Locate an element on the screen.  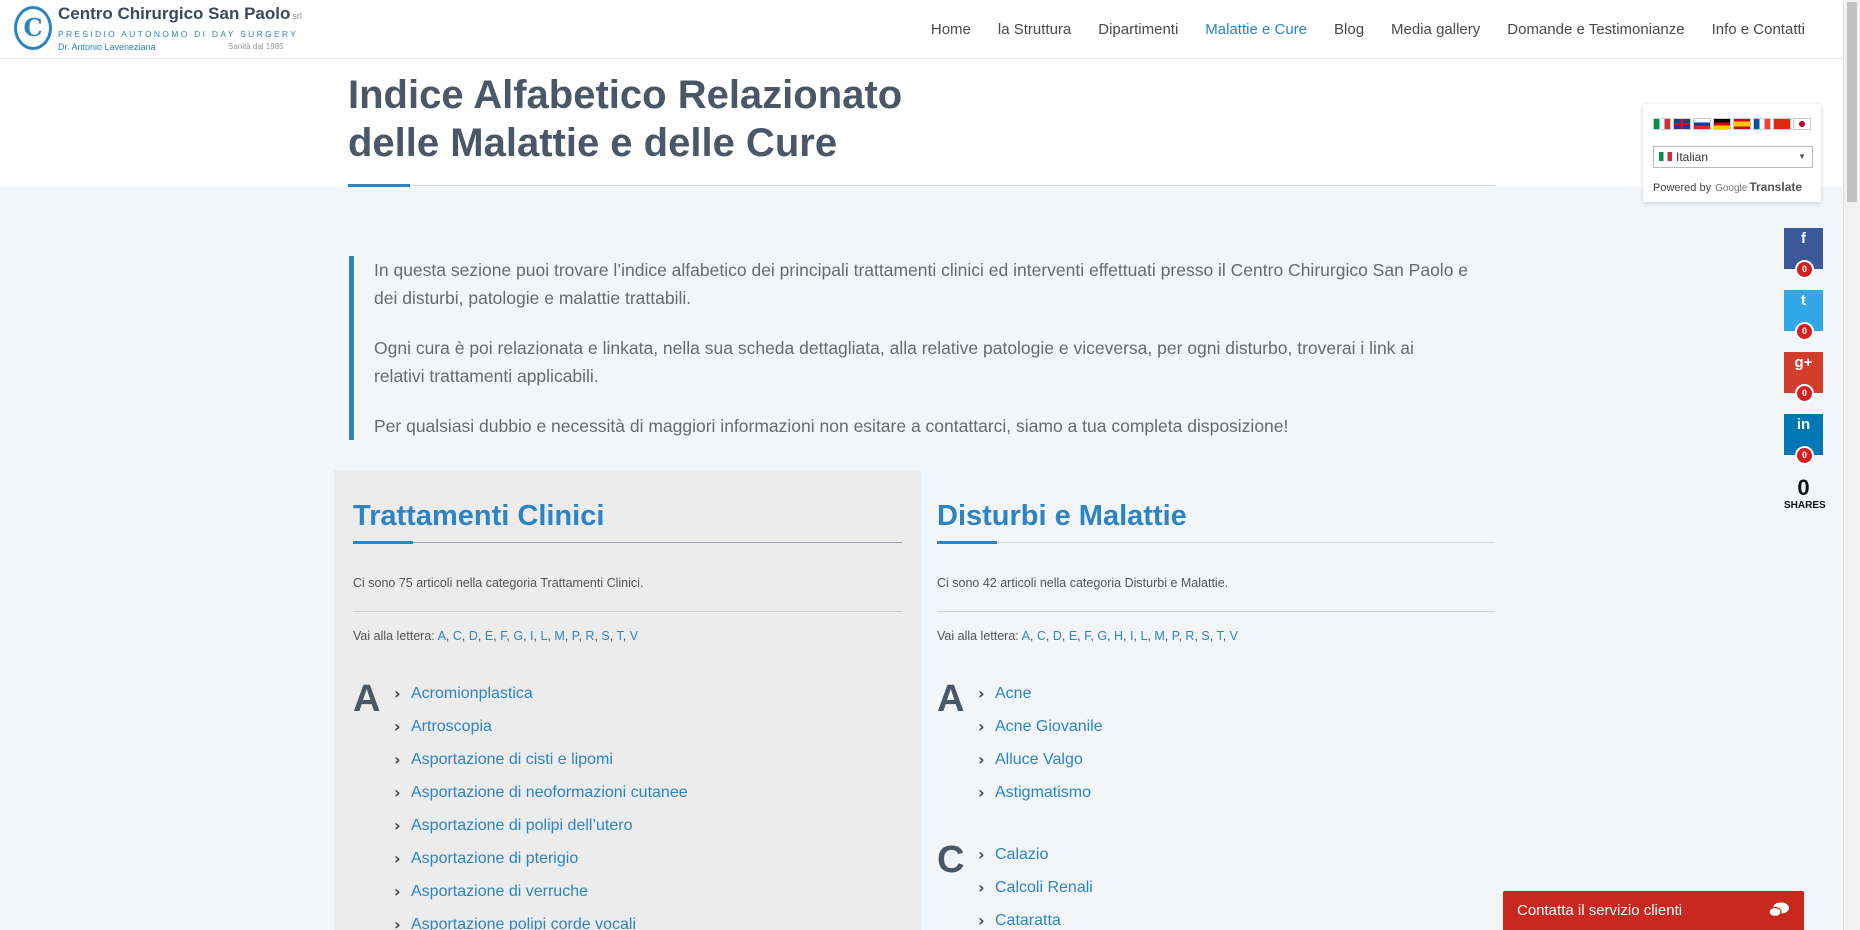
flag-cn-icon is located at coordinates (1782, 124).